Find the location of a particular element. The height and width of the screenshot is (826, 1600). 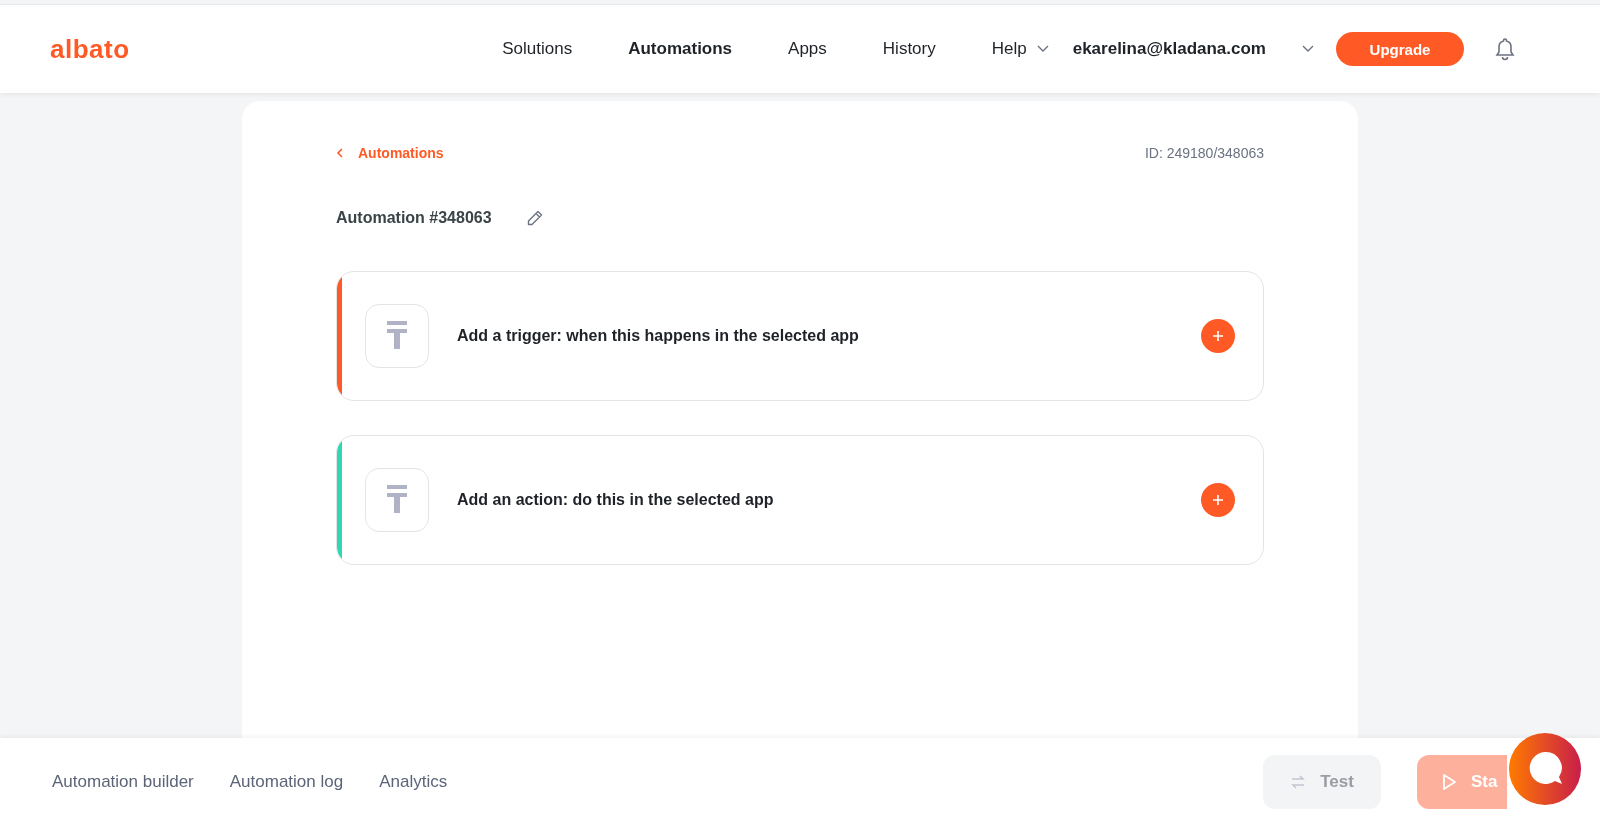

automation-id: ID: 249180/348063 is located at coordinates (1204, 153).